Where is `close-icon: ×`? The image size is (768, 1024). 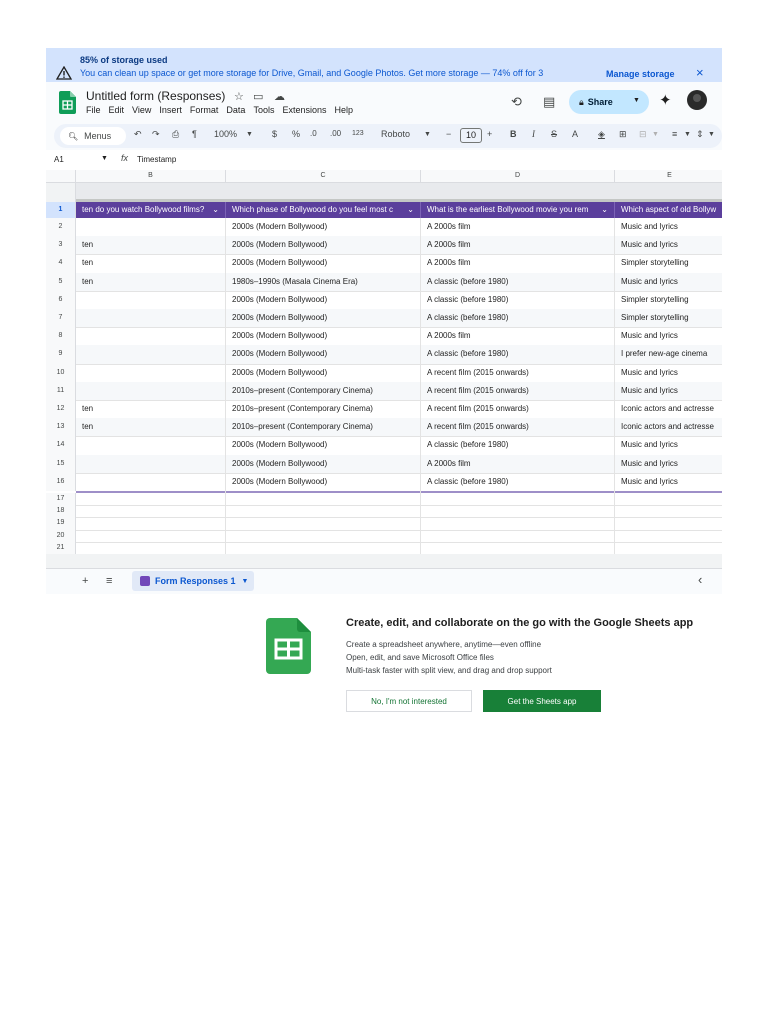 close-icon: × is located at coordinates (700, 72).